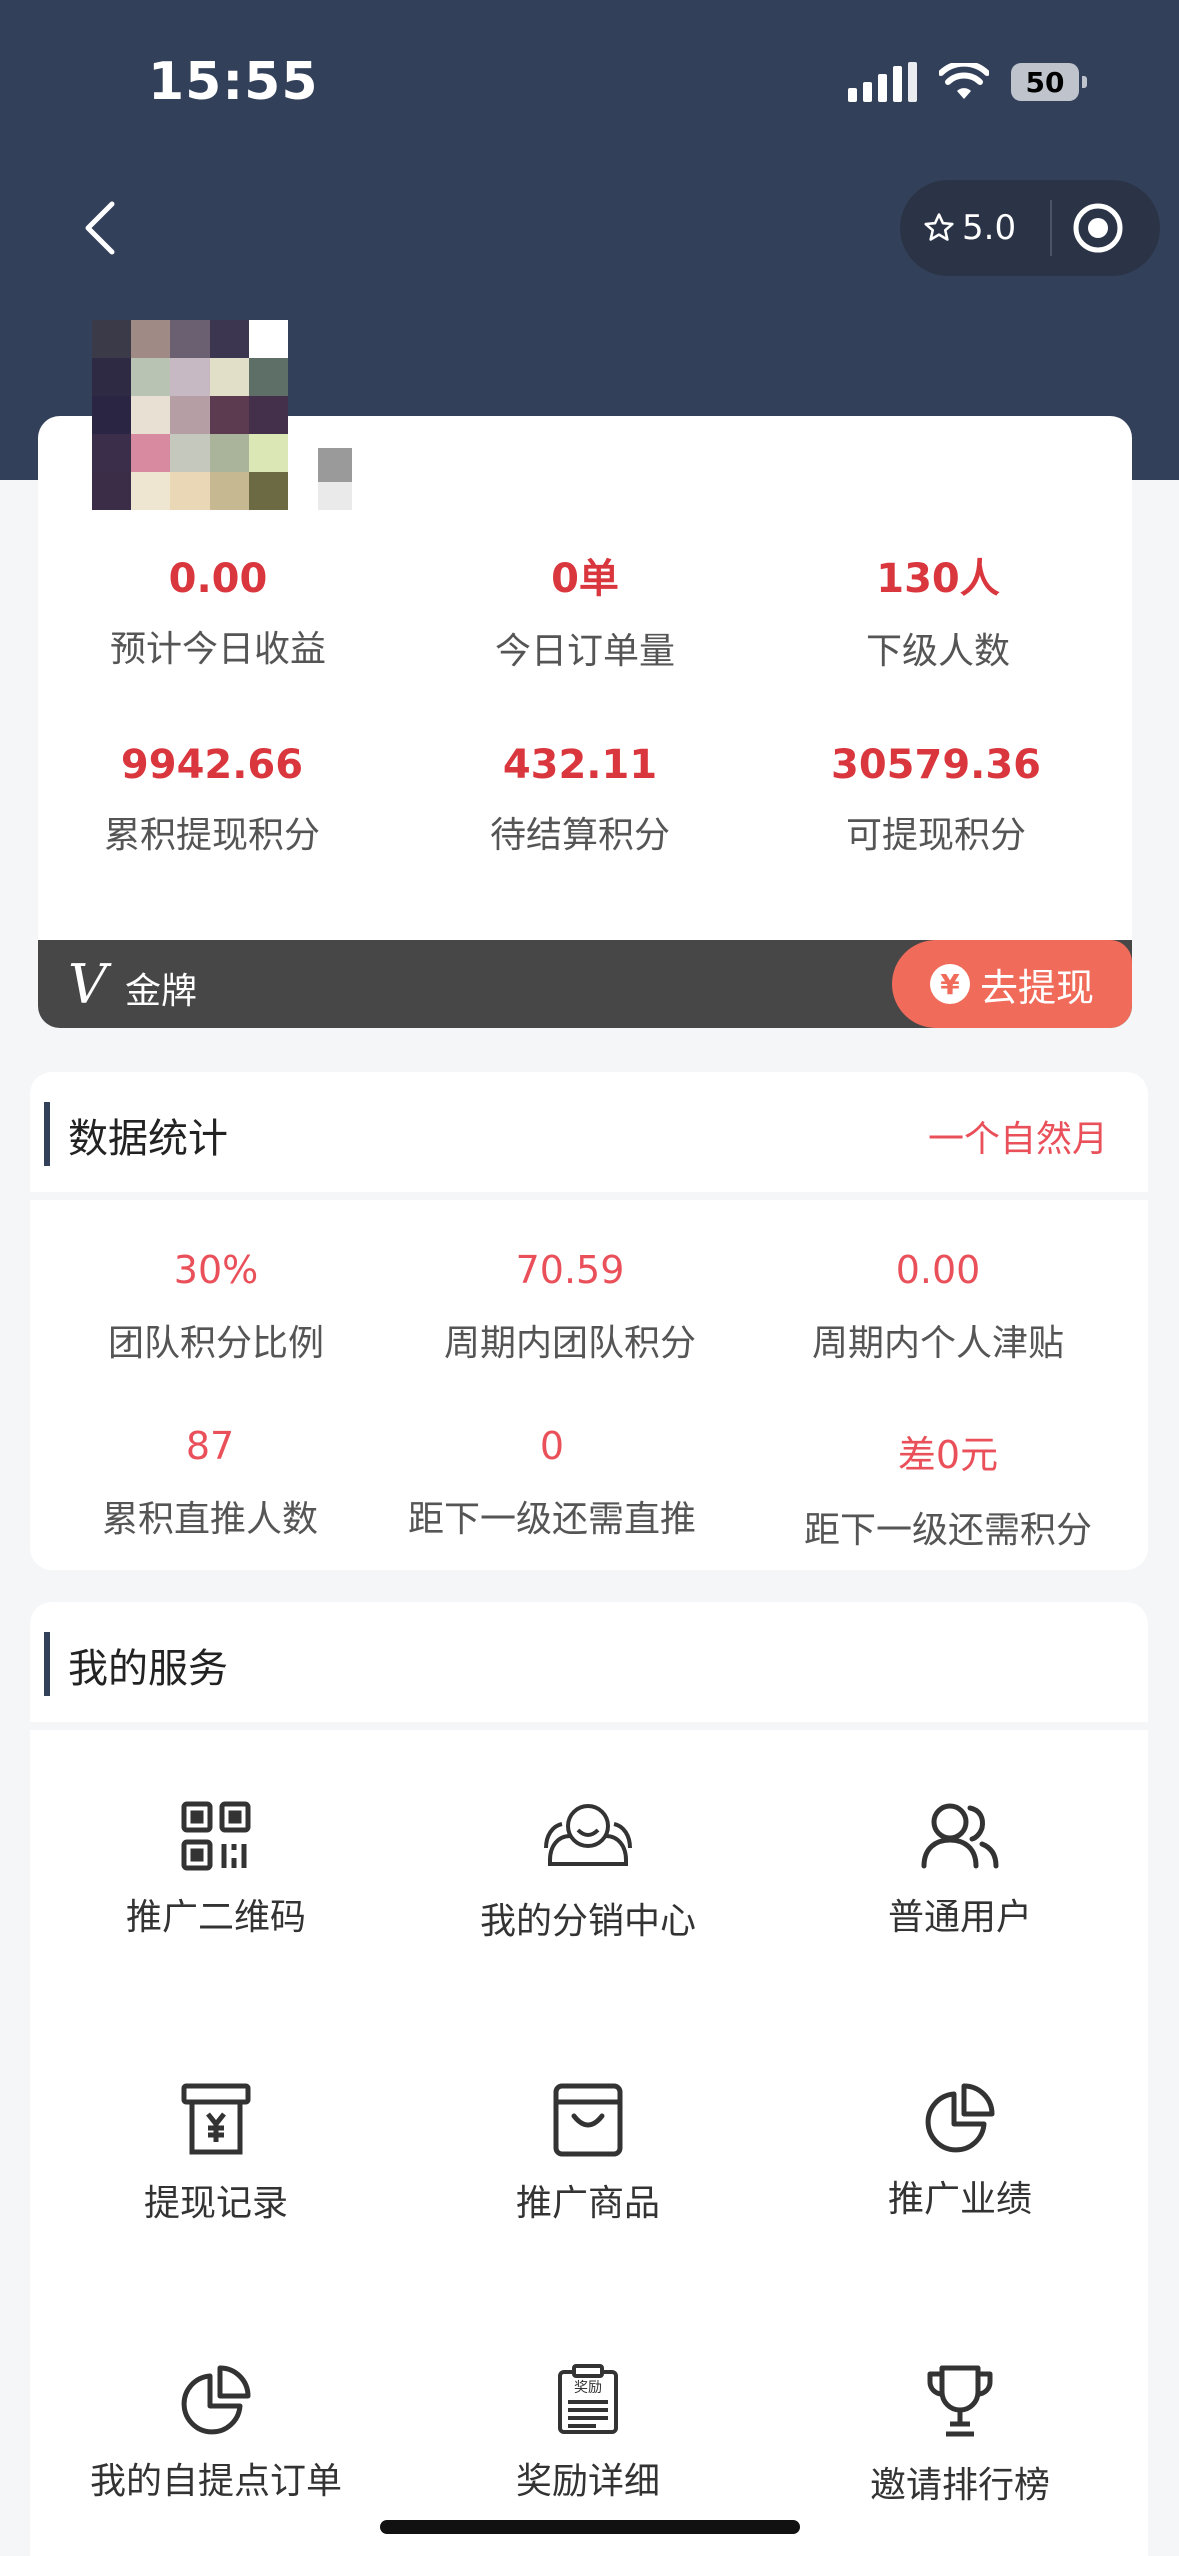  What do you see at coordinates (938, 579) in the screenshot?
I see `stat-value: 130人` at bounding box center [938, 579].